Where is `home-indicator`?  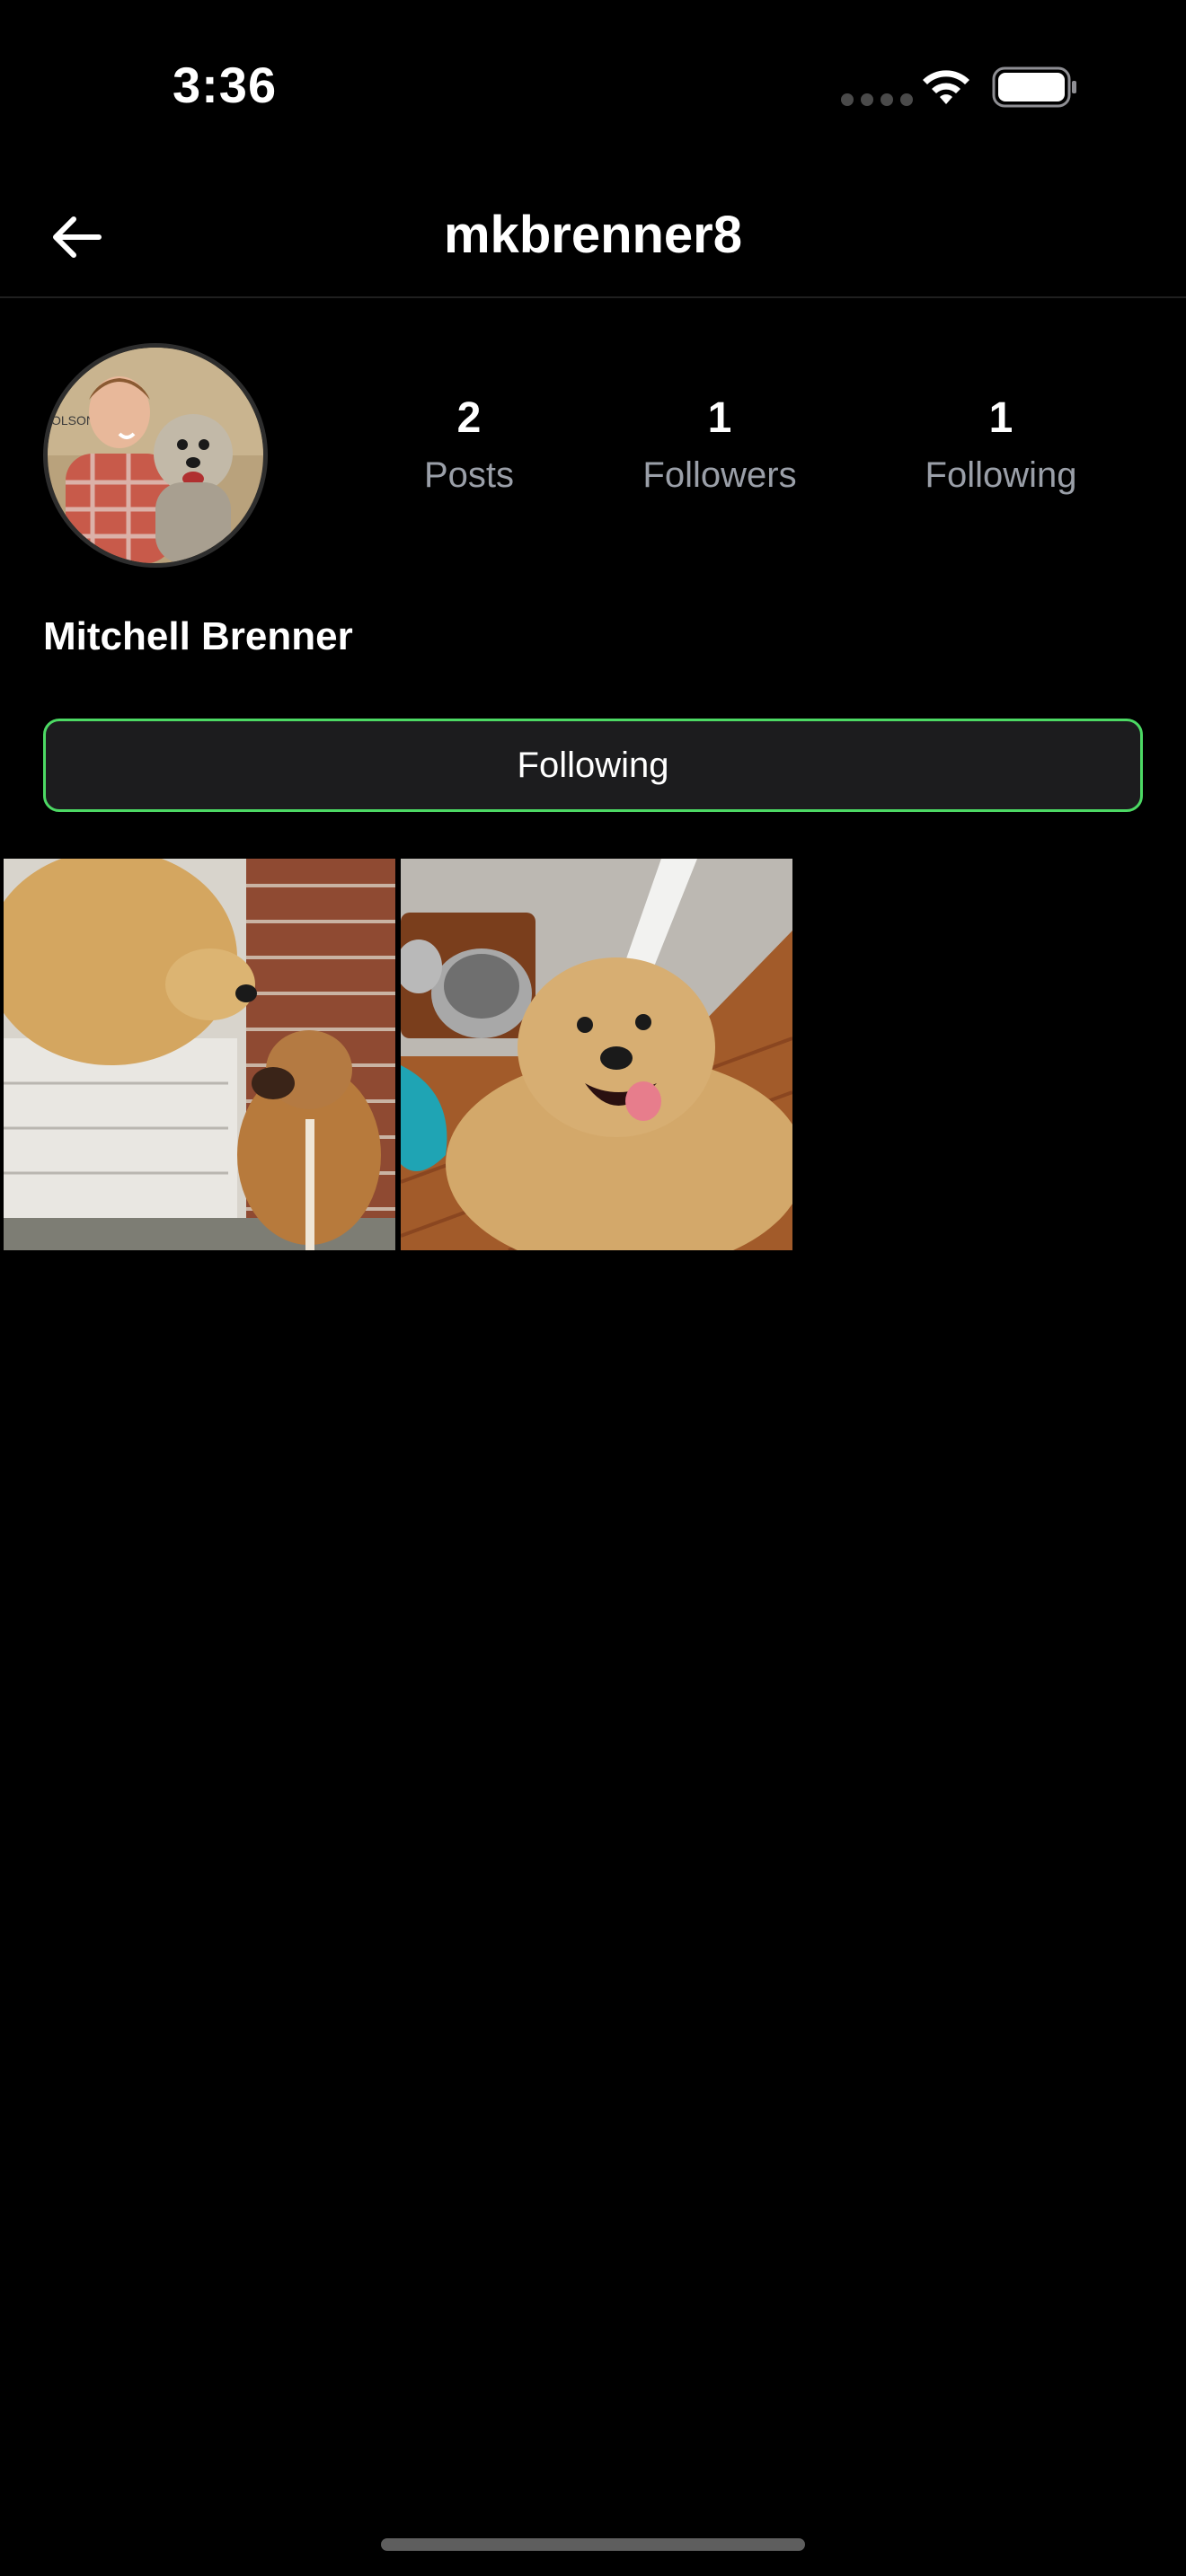 home-indicator is located at coordinates (593, 2544).